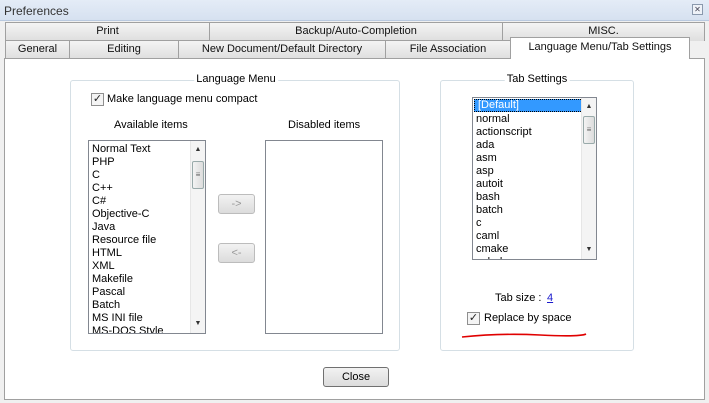  What do you see at coordinates (147, 188) in the screenshot?
I see `list-item: C++` at bounding box center [147, 188].